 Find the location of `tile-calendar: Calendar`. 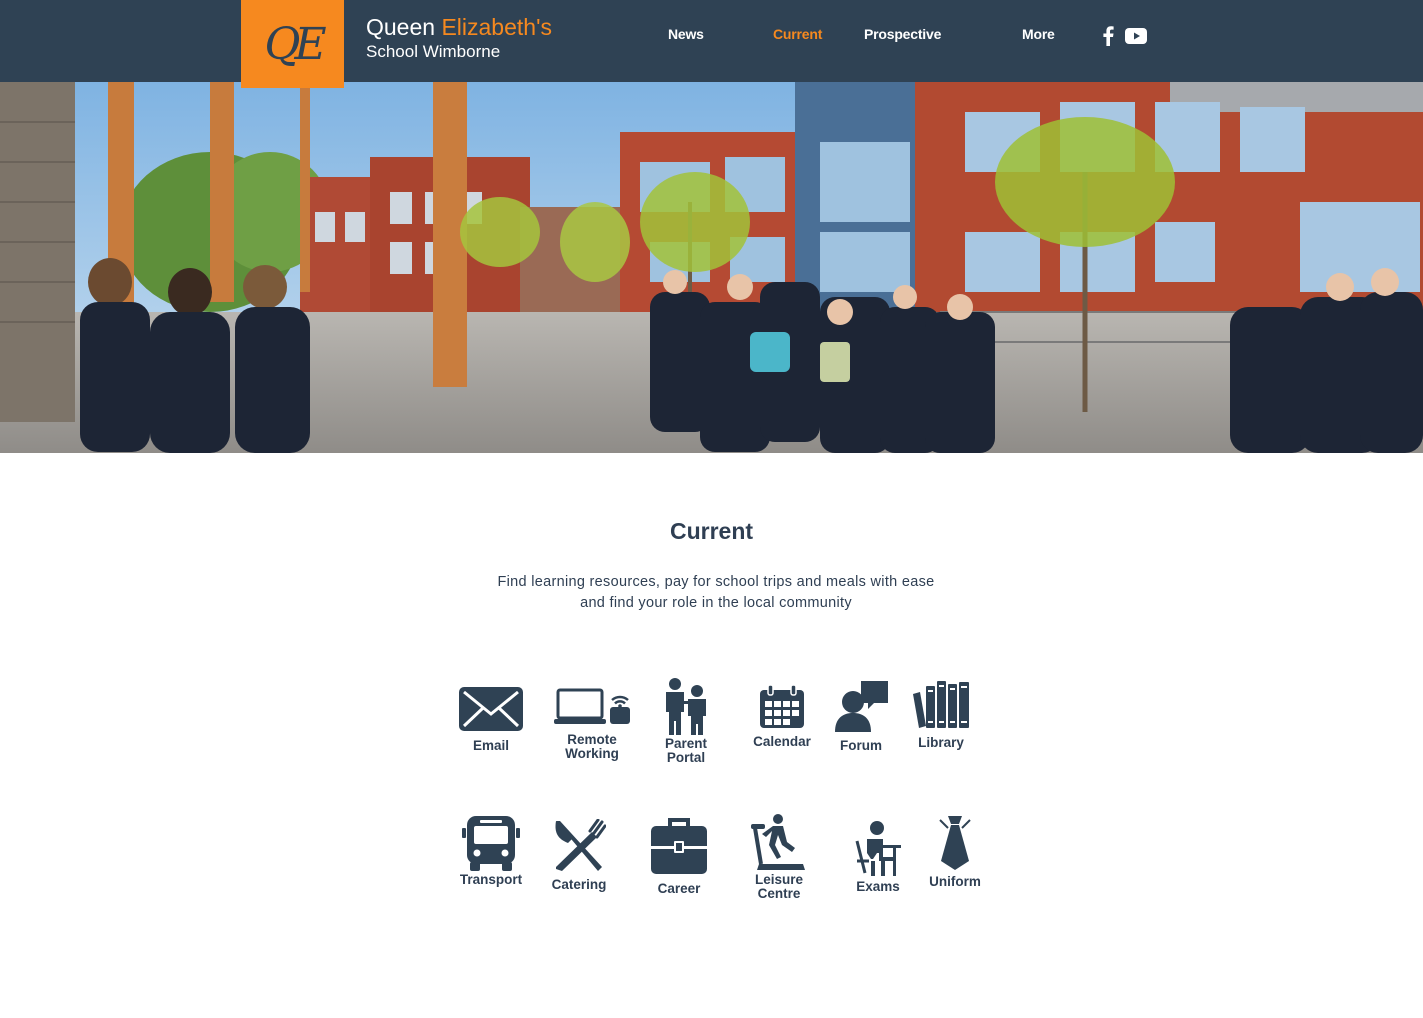

tile-calendar: Calendar is located at coordinates (782, 717).